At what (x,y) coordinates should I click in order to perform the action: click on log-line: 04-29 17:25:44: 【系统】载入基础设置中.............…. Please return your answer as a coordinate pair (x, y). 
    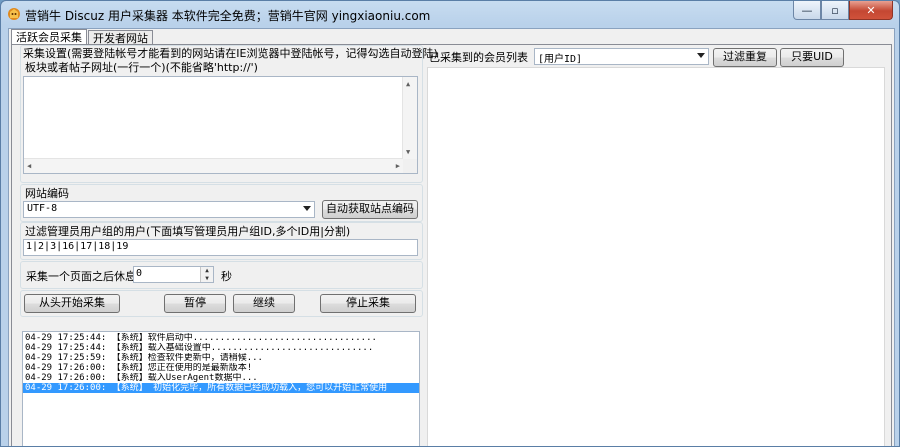
    Looking at the image, I should click on (221, 348).